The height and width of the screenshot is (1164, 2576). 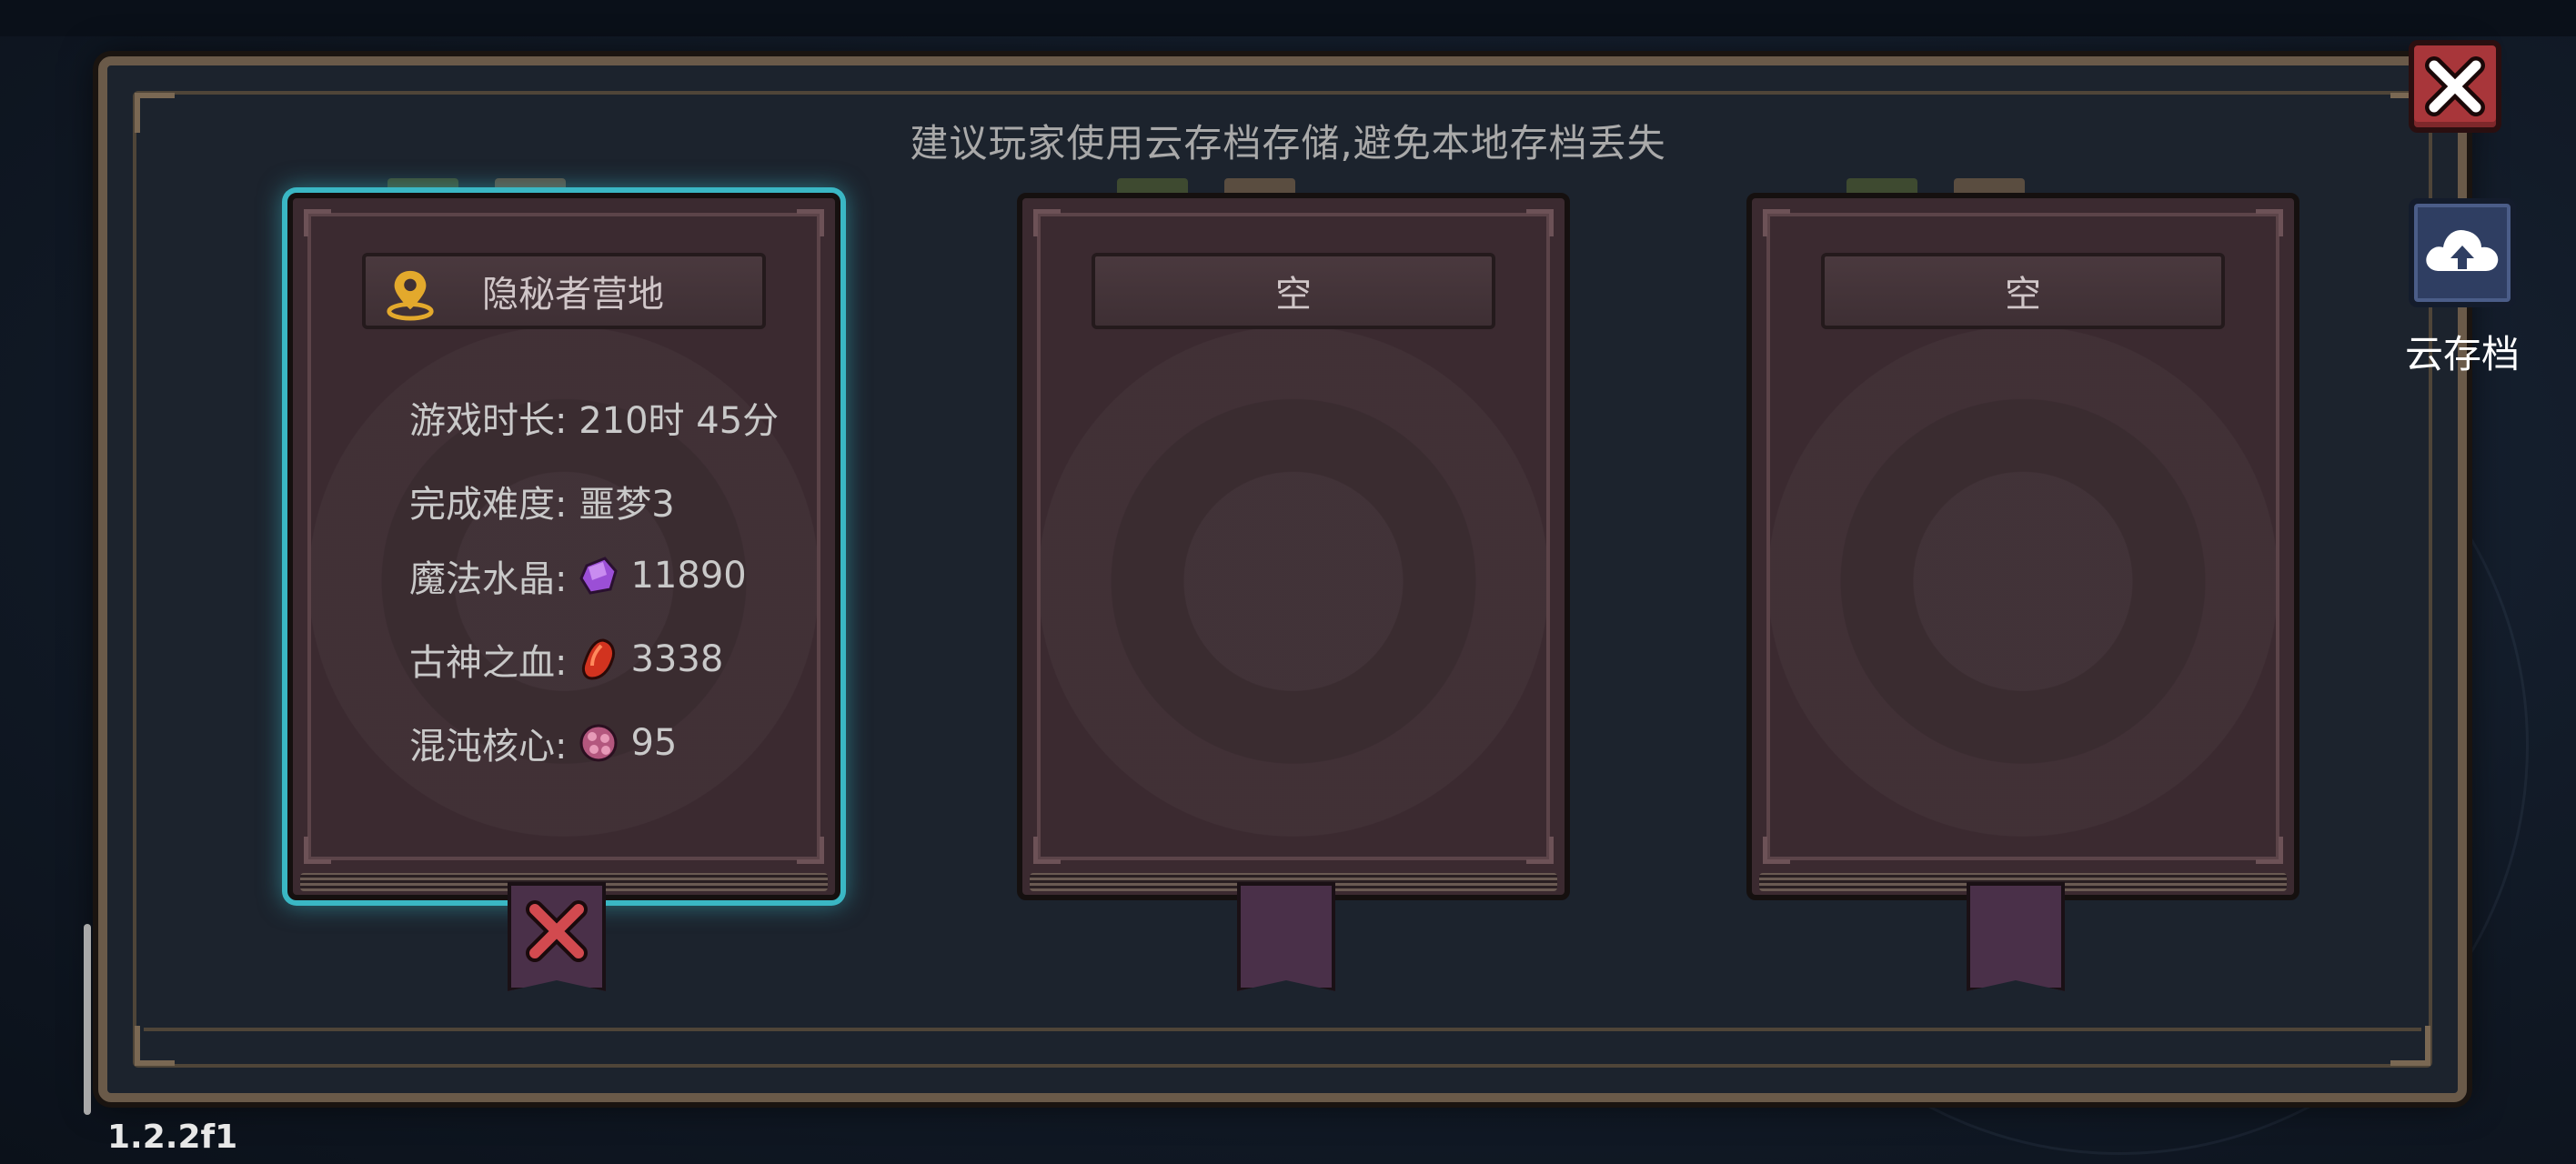 What do you see at coordinates (1288, 143) in the screenshot?
I see `cloud-save-hint: 建议玩家使用云存档存储,避免本地存档丢失` at bounding box center [1288, 143].